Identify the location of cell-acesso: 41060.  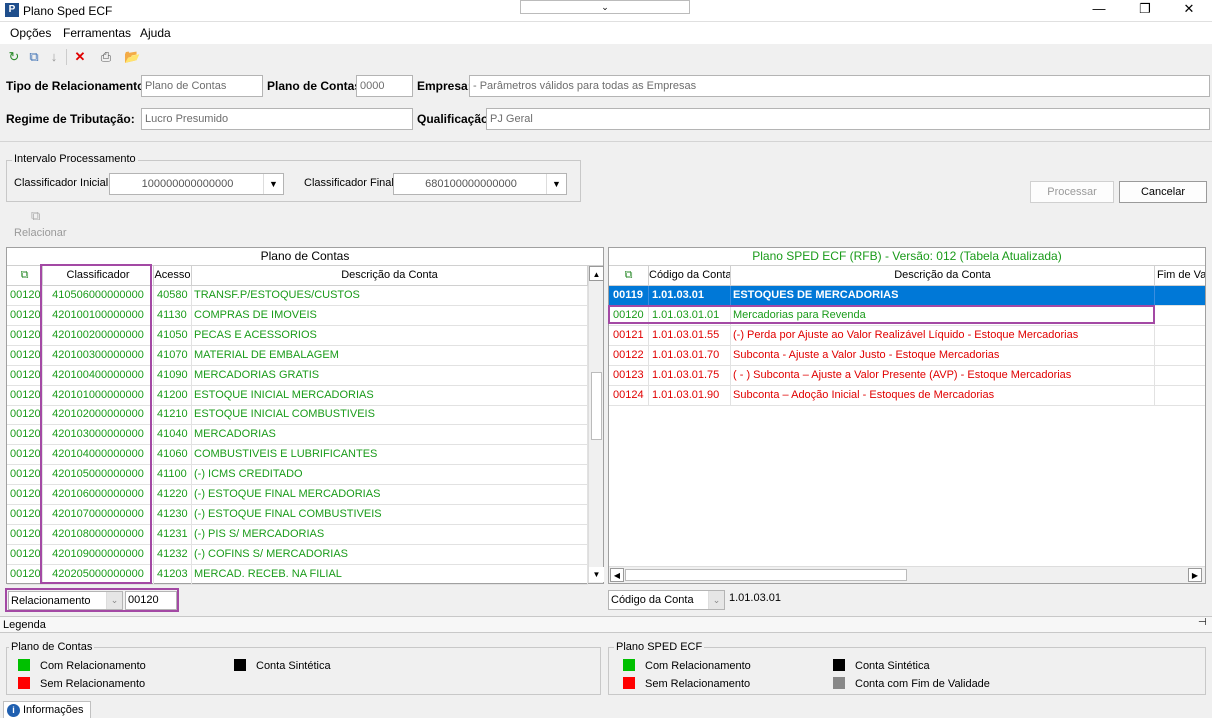
(173, 455).